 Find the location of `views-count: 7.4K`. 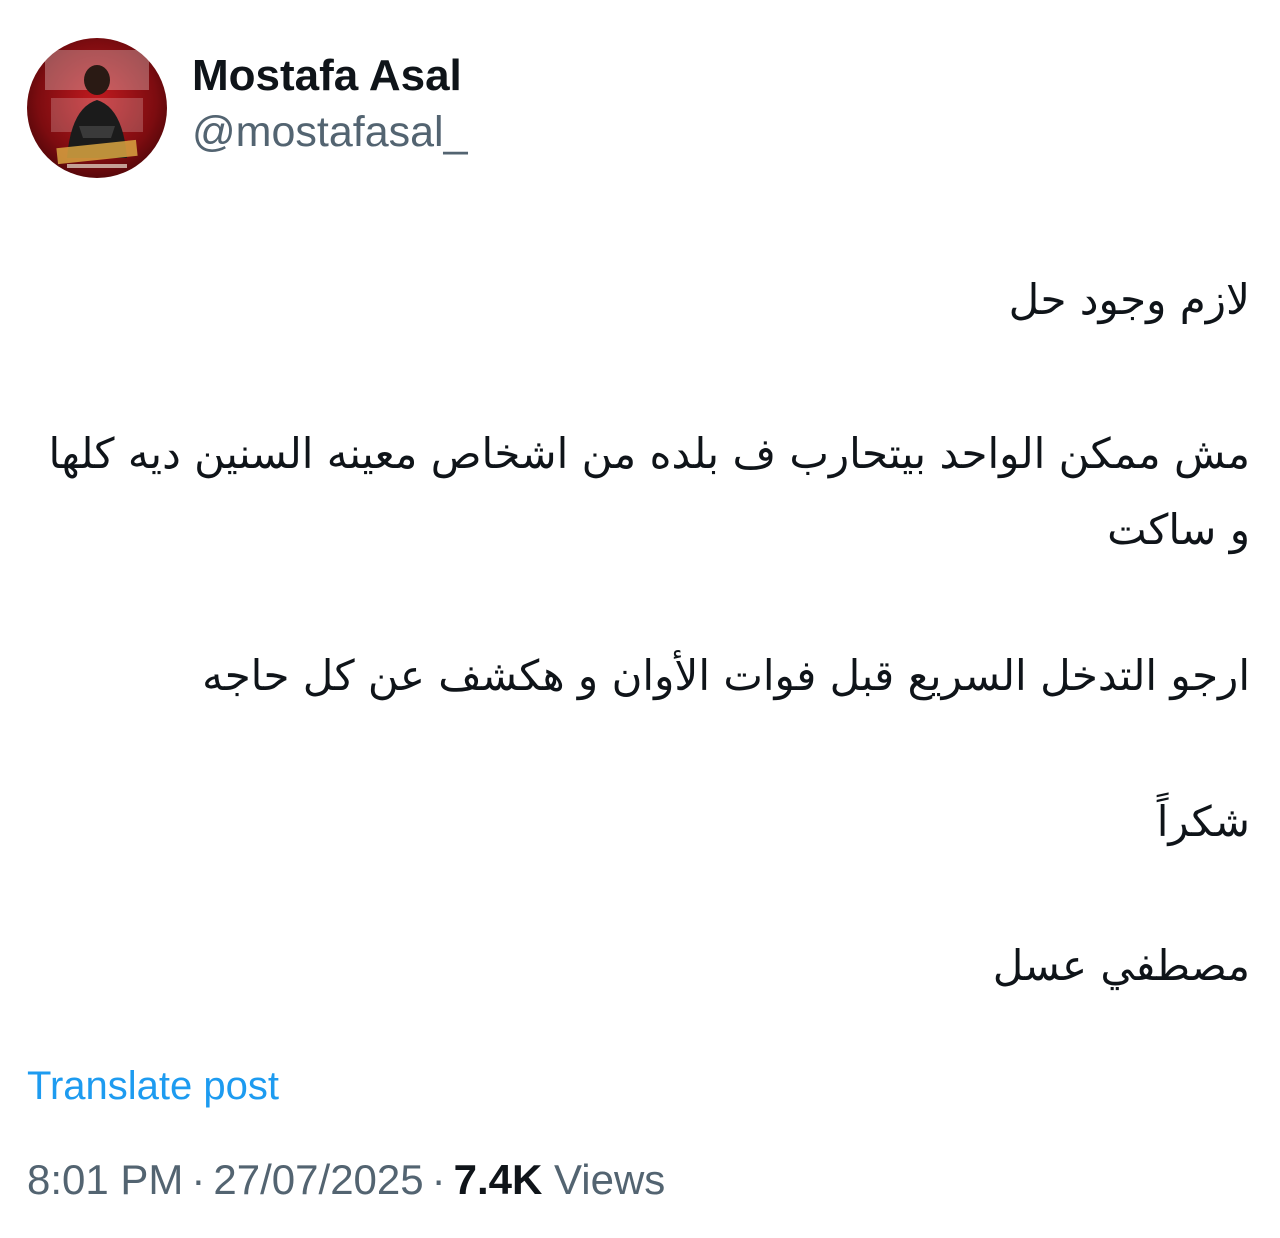

views-count: 7.4K is located at coordinates (498, 1179).